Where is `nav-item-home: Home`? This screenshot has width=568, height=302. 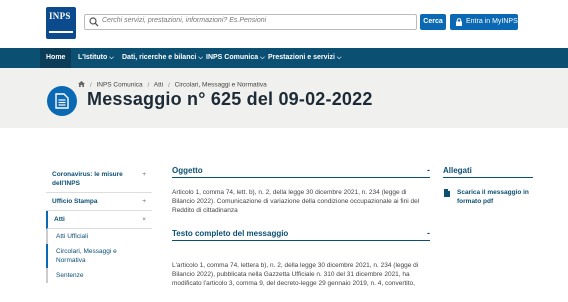 nav-item-home: Home is located at coordinates (56, 58).